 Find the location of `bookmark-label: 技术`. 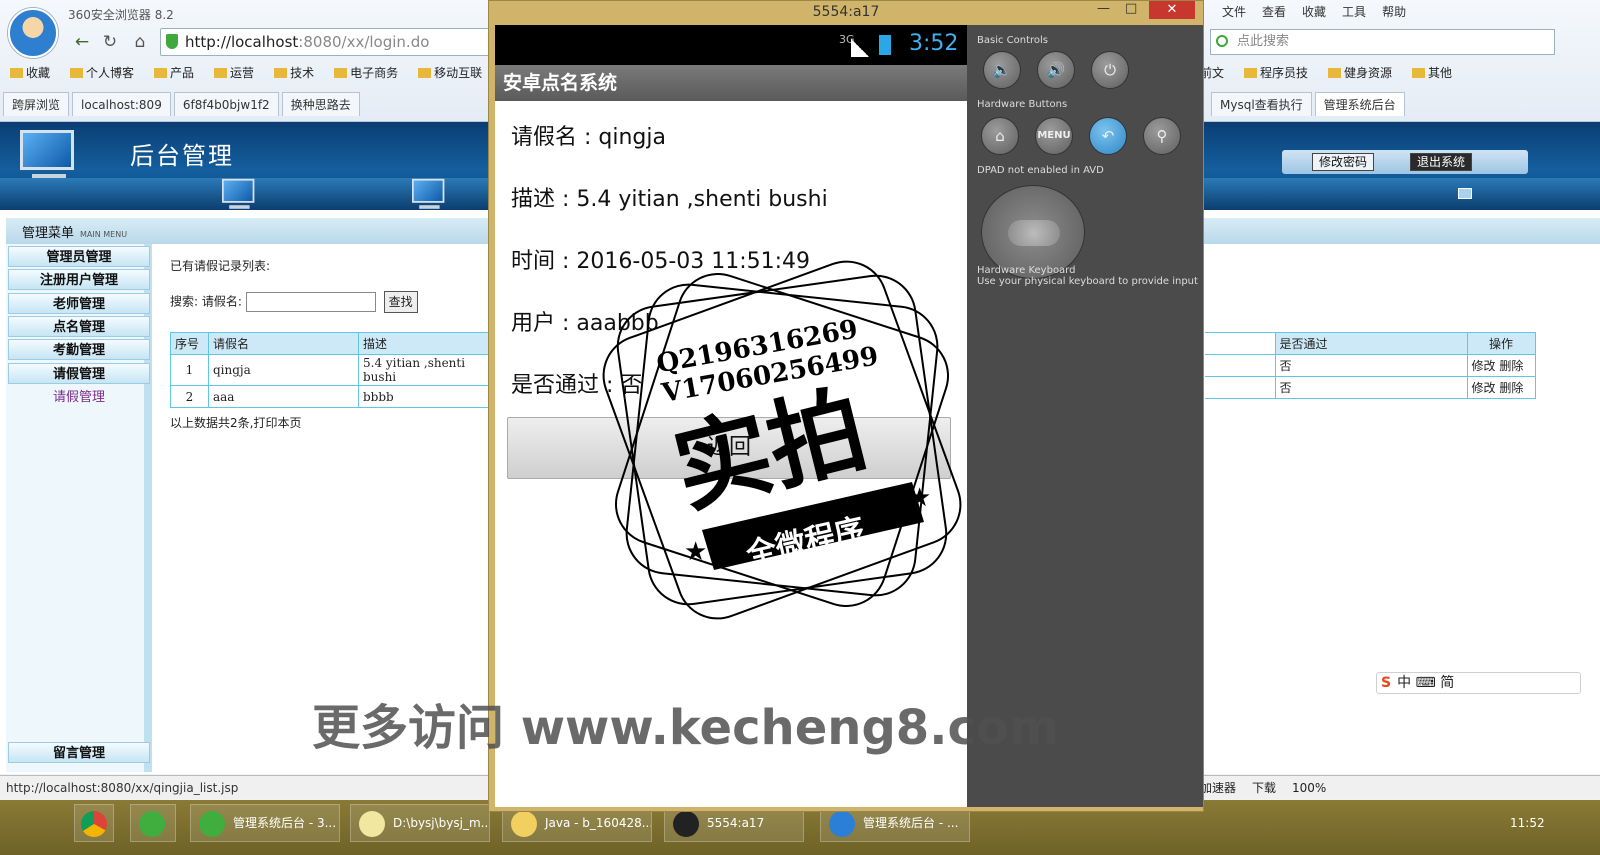

bookmark-label: 技术 is located at coordinates (302, 73).